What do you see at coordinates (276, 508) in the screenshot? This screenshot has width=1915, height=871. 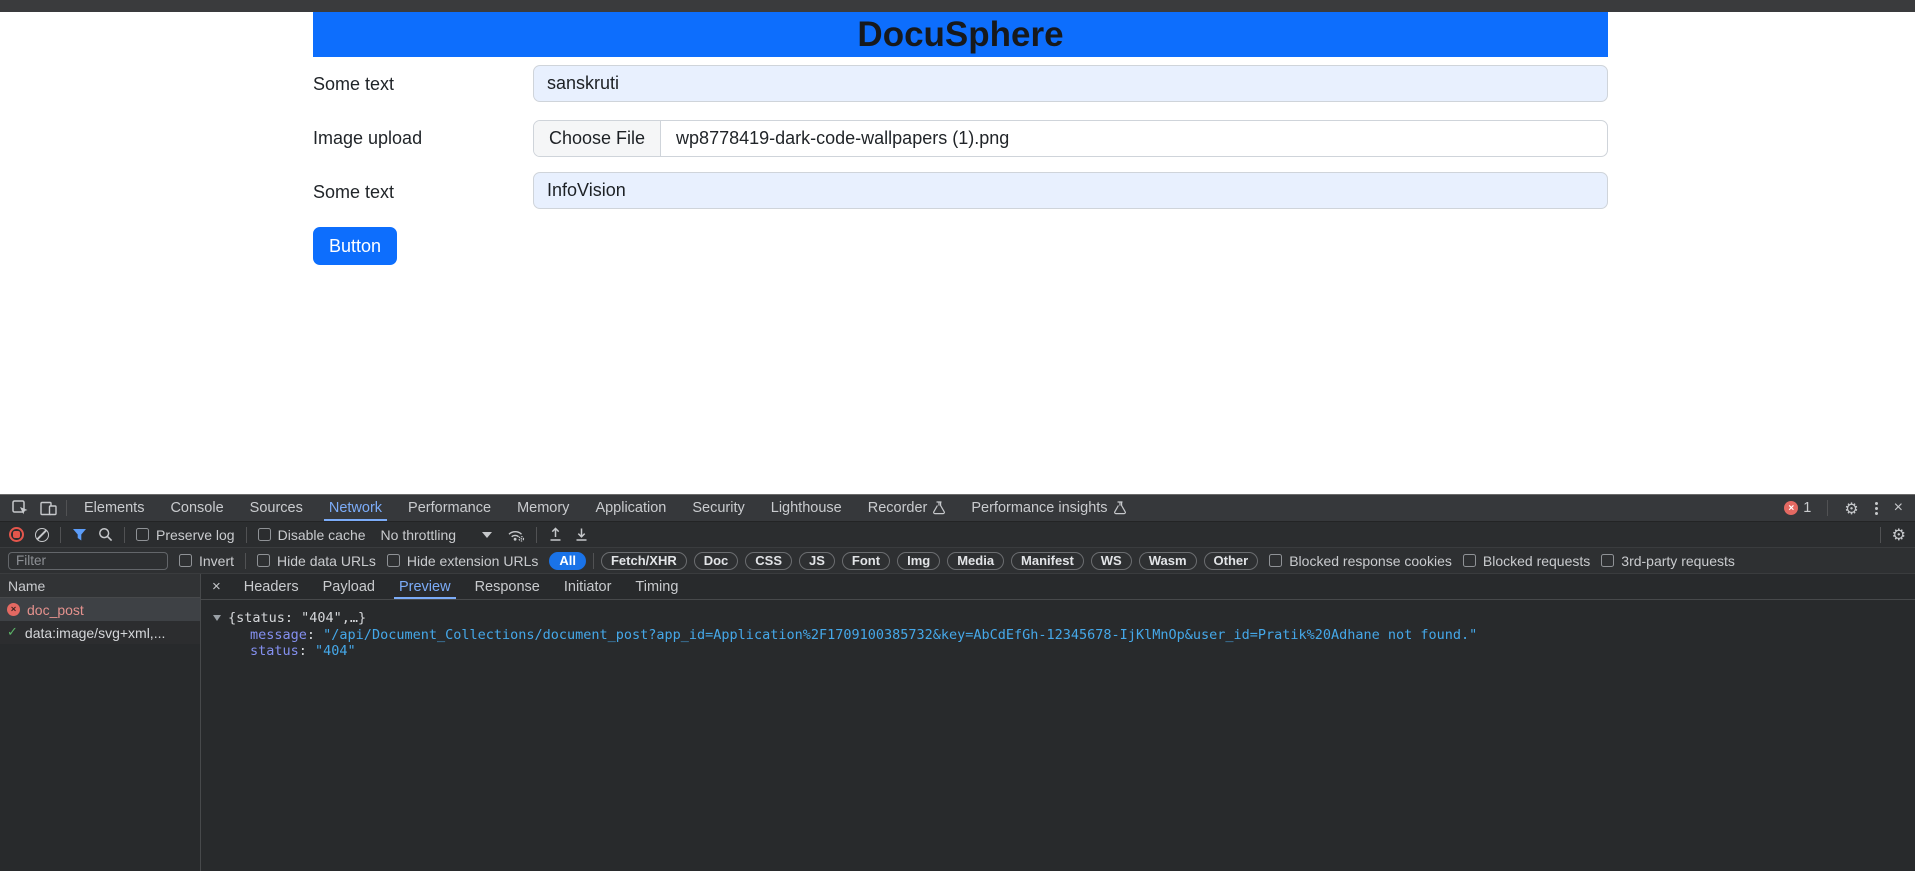 I see `tab-sources: Sources` at bounding box center [276, 508].